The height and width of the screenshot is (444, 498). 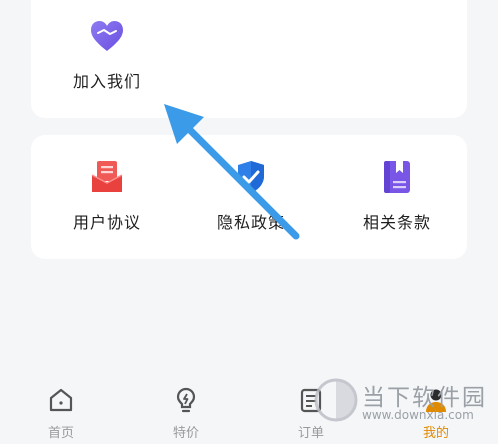 What do you see at coordinates (418, 415) in the screenshot?
I see `watermark-url: www.downxia.com` at bounding box center [418, 415].